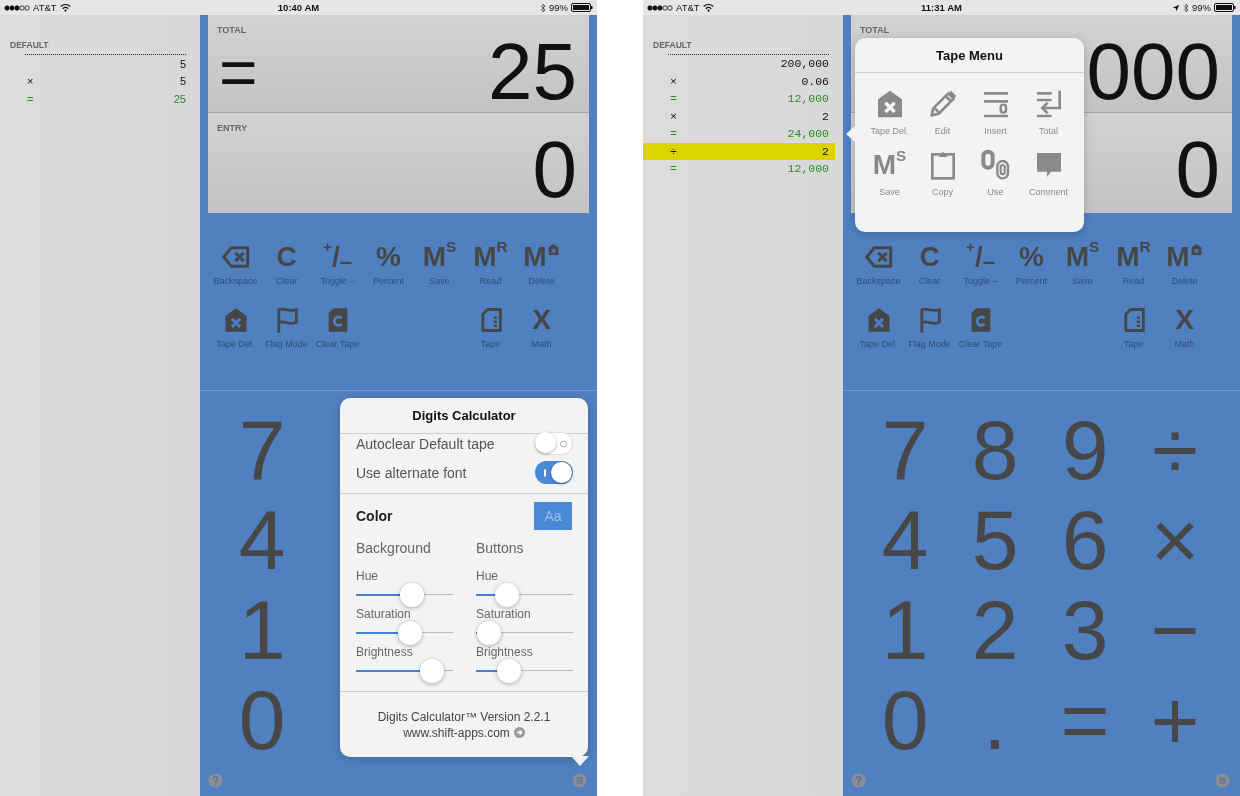 This screenshot has width=1240, height=796. I want to click on tape-row: × 2, so click(739, 116).